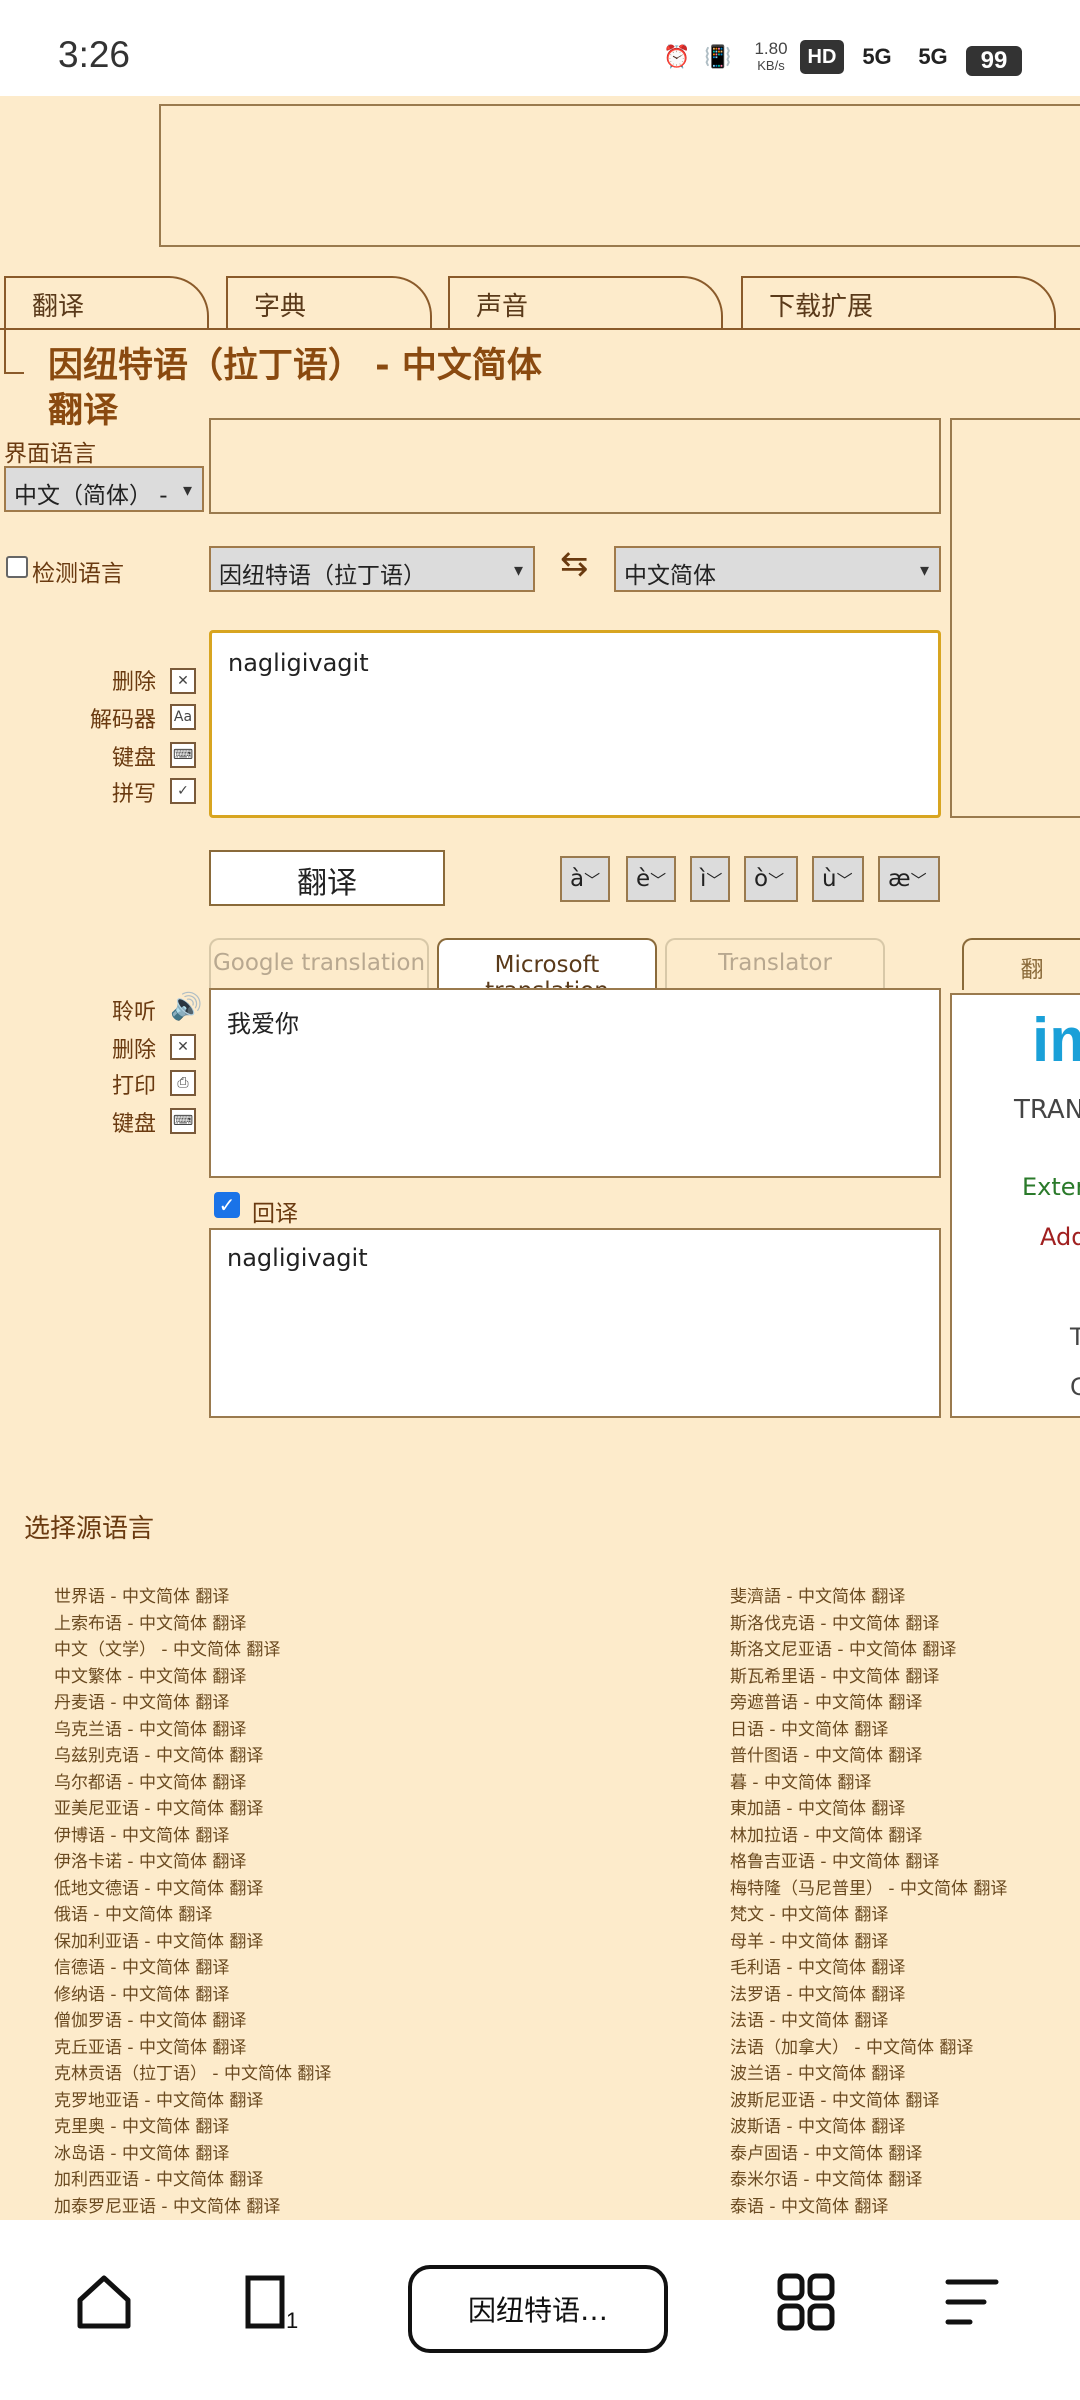 The image size is (1080, 2400). Describe the element at coordinates (14, 352) in the screenshot. I see `title-bracket` at that location.